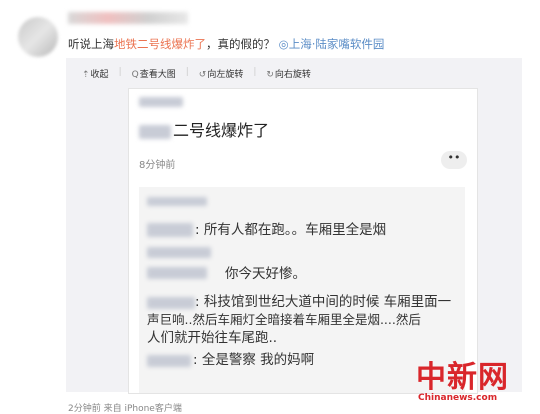 This screenshot has height=414, width=540. Describe the element at coordinates (125, 409) in the screenshot. I see `post-footer: 2分钟前 来自 iPhone客户端` at that location.